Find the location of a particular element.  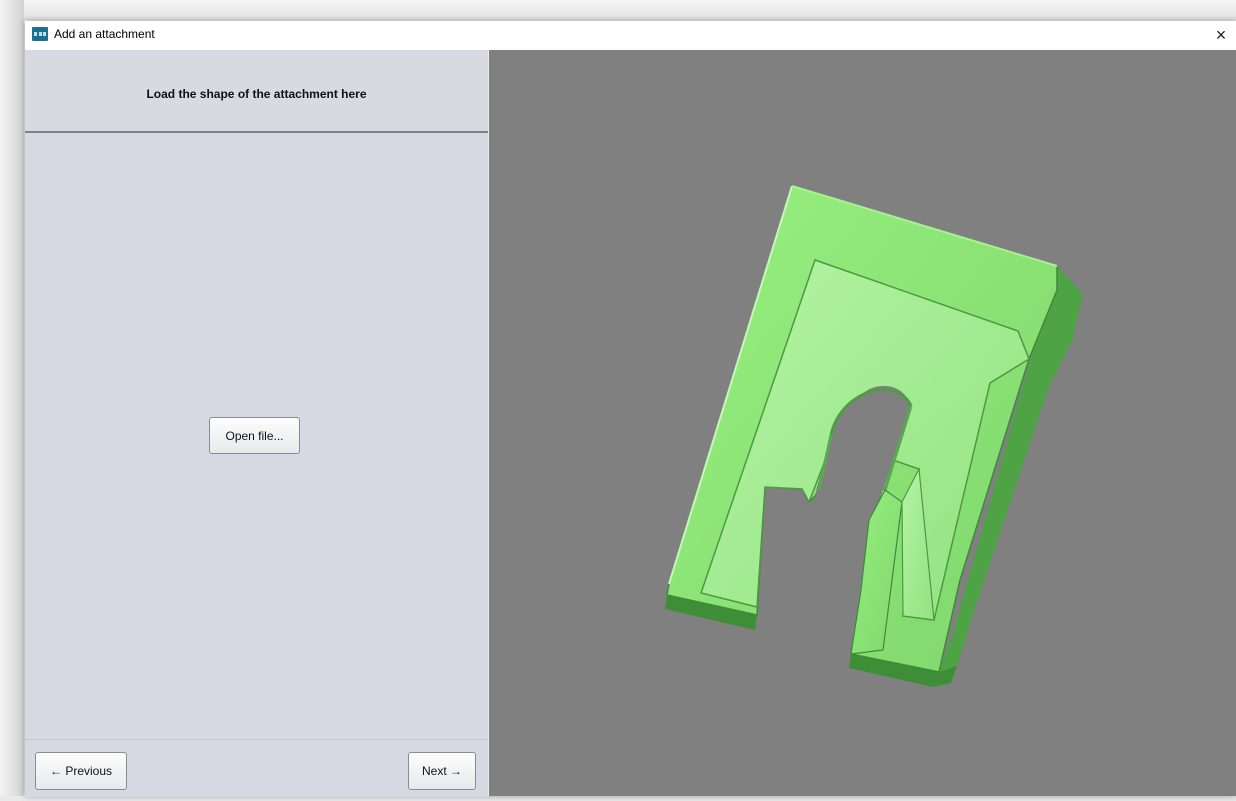

wizard-heading: Load the shape of the attachment here is located at coordinates (256, 94).